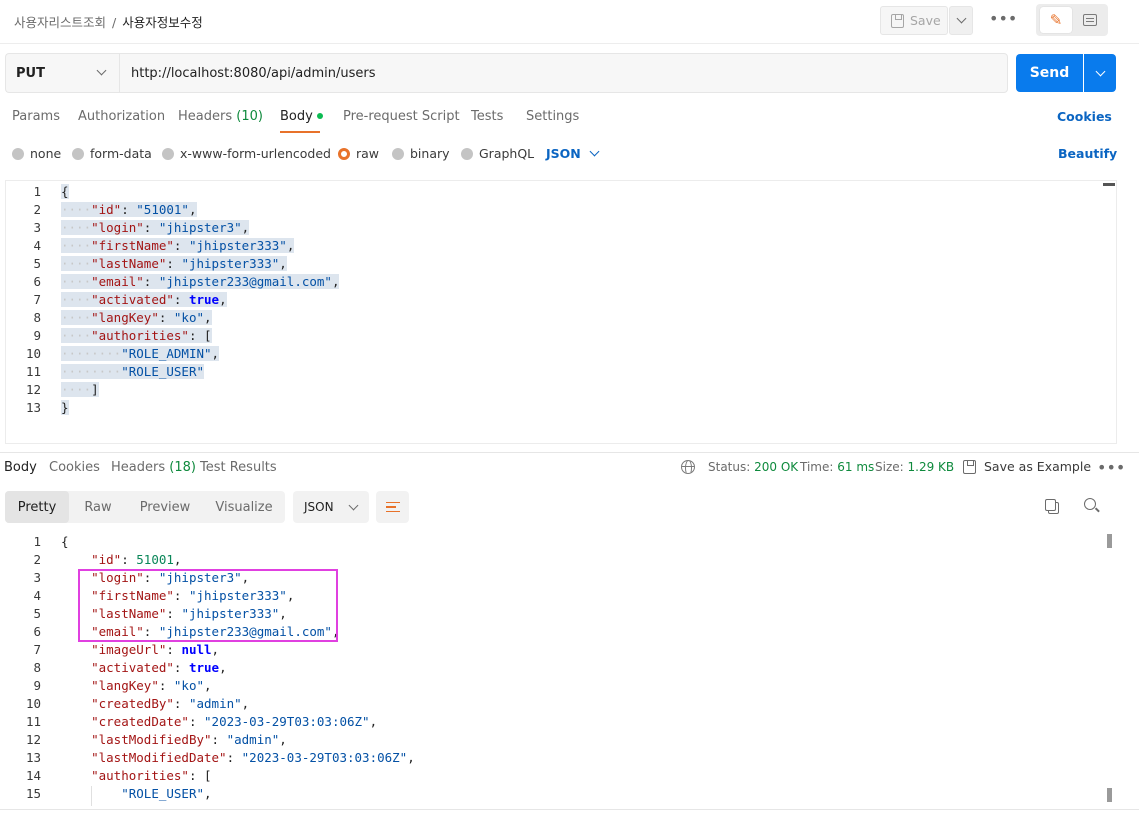  I want to click on size-readout: Size: 1.29 KB, so click(914, 467).